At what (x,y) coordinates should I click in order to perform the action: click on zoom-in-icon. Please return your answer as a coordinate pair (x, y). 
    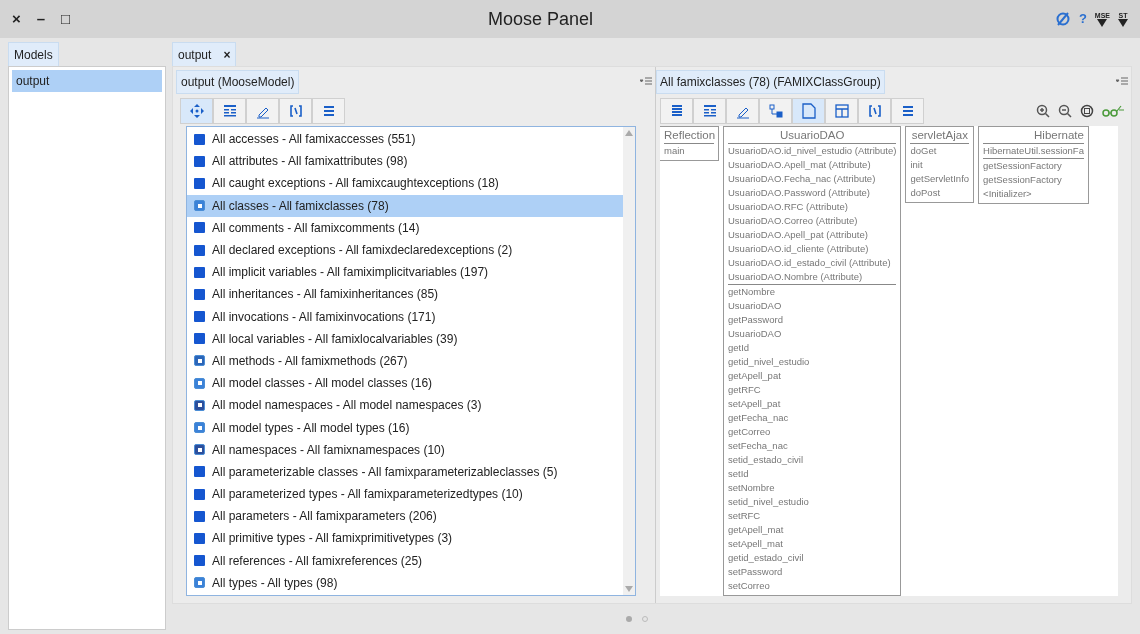
    Looking at the image, I should click on (1043, 111).